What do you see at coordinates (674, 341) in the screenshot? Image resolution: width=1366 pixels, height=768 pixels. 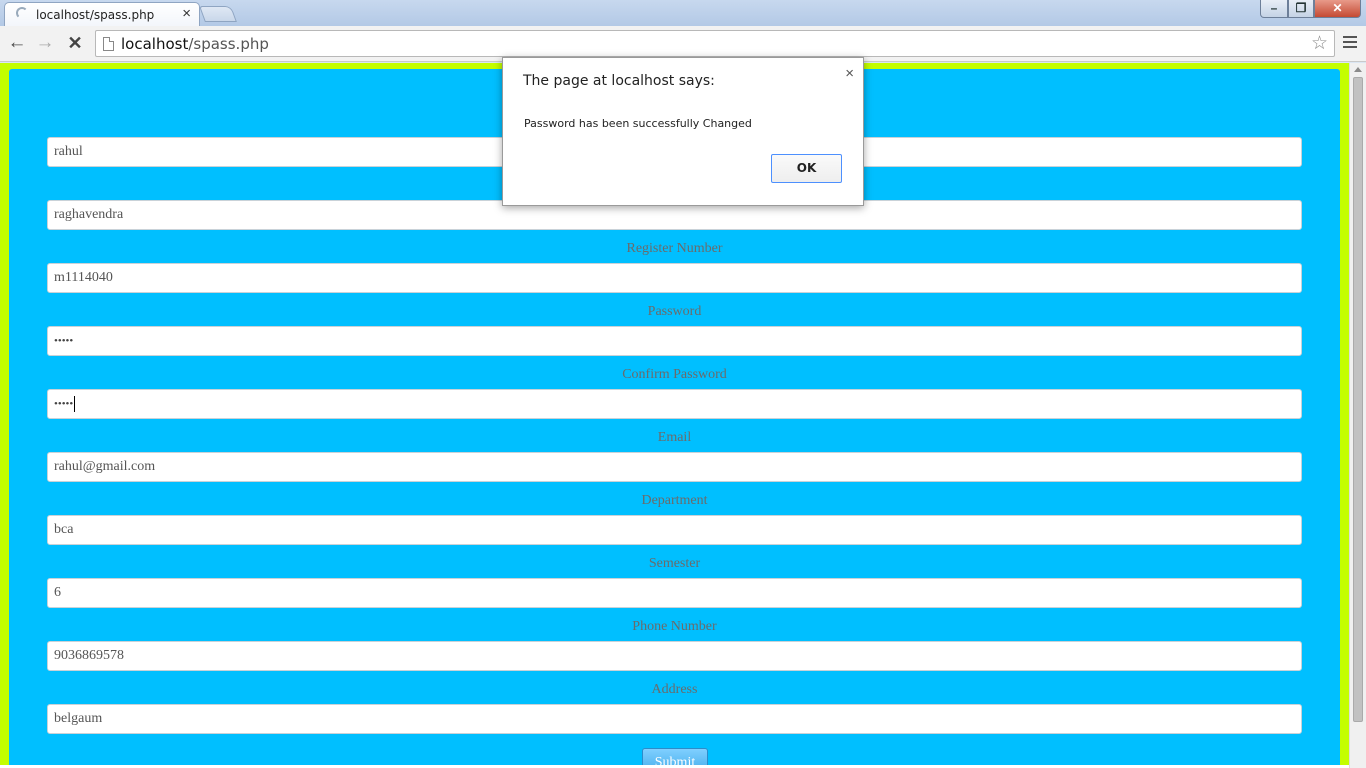 I see `password-input: •••••` at bounding box center [674, 341].